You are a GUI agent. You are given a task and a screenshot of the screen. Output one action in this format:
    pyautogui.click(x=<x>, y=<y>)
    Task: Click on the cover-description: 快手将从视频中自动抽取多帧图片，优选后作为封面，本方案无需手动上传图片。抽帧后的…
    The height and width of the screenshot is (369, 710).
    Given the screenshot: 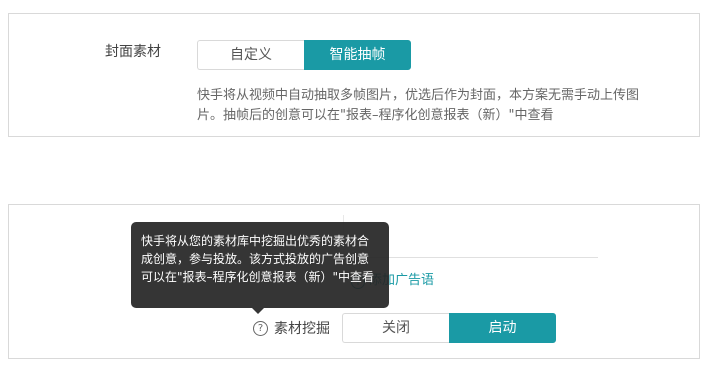 What is the action you would take?
    pyautogui.click(x=418, y=105)
    